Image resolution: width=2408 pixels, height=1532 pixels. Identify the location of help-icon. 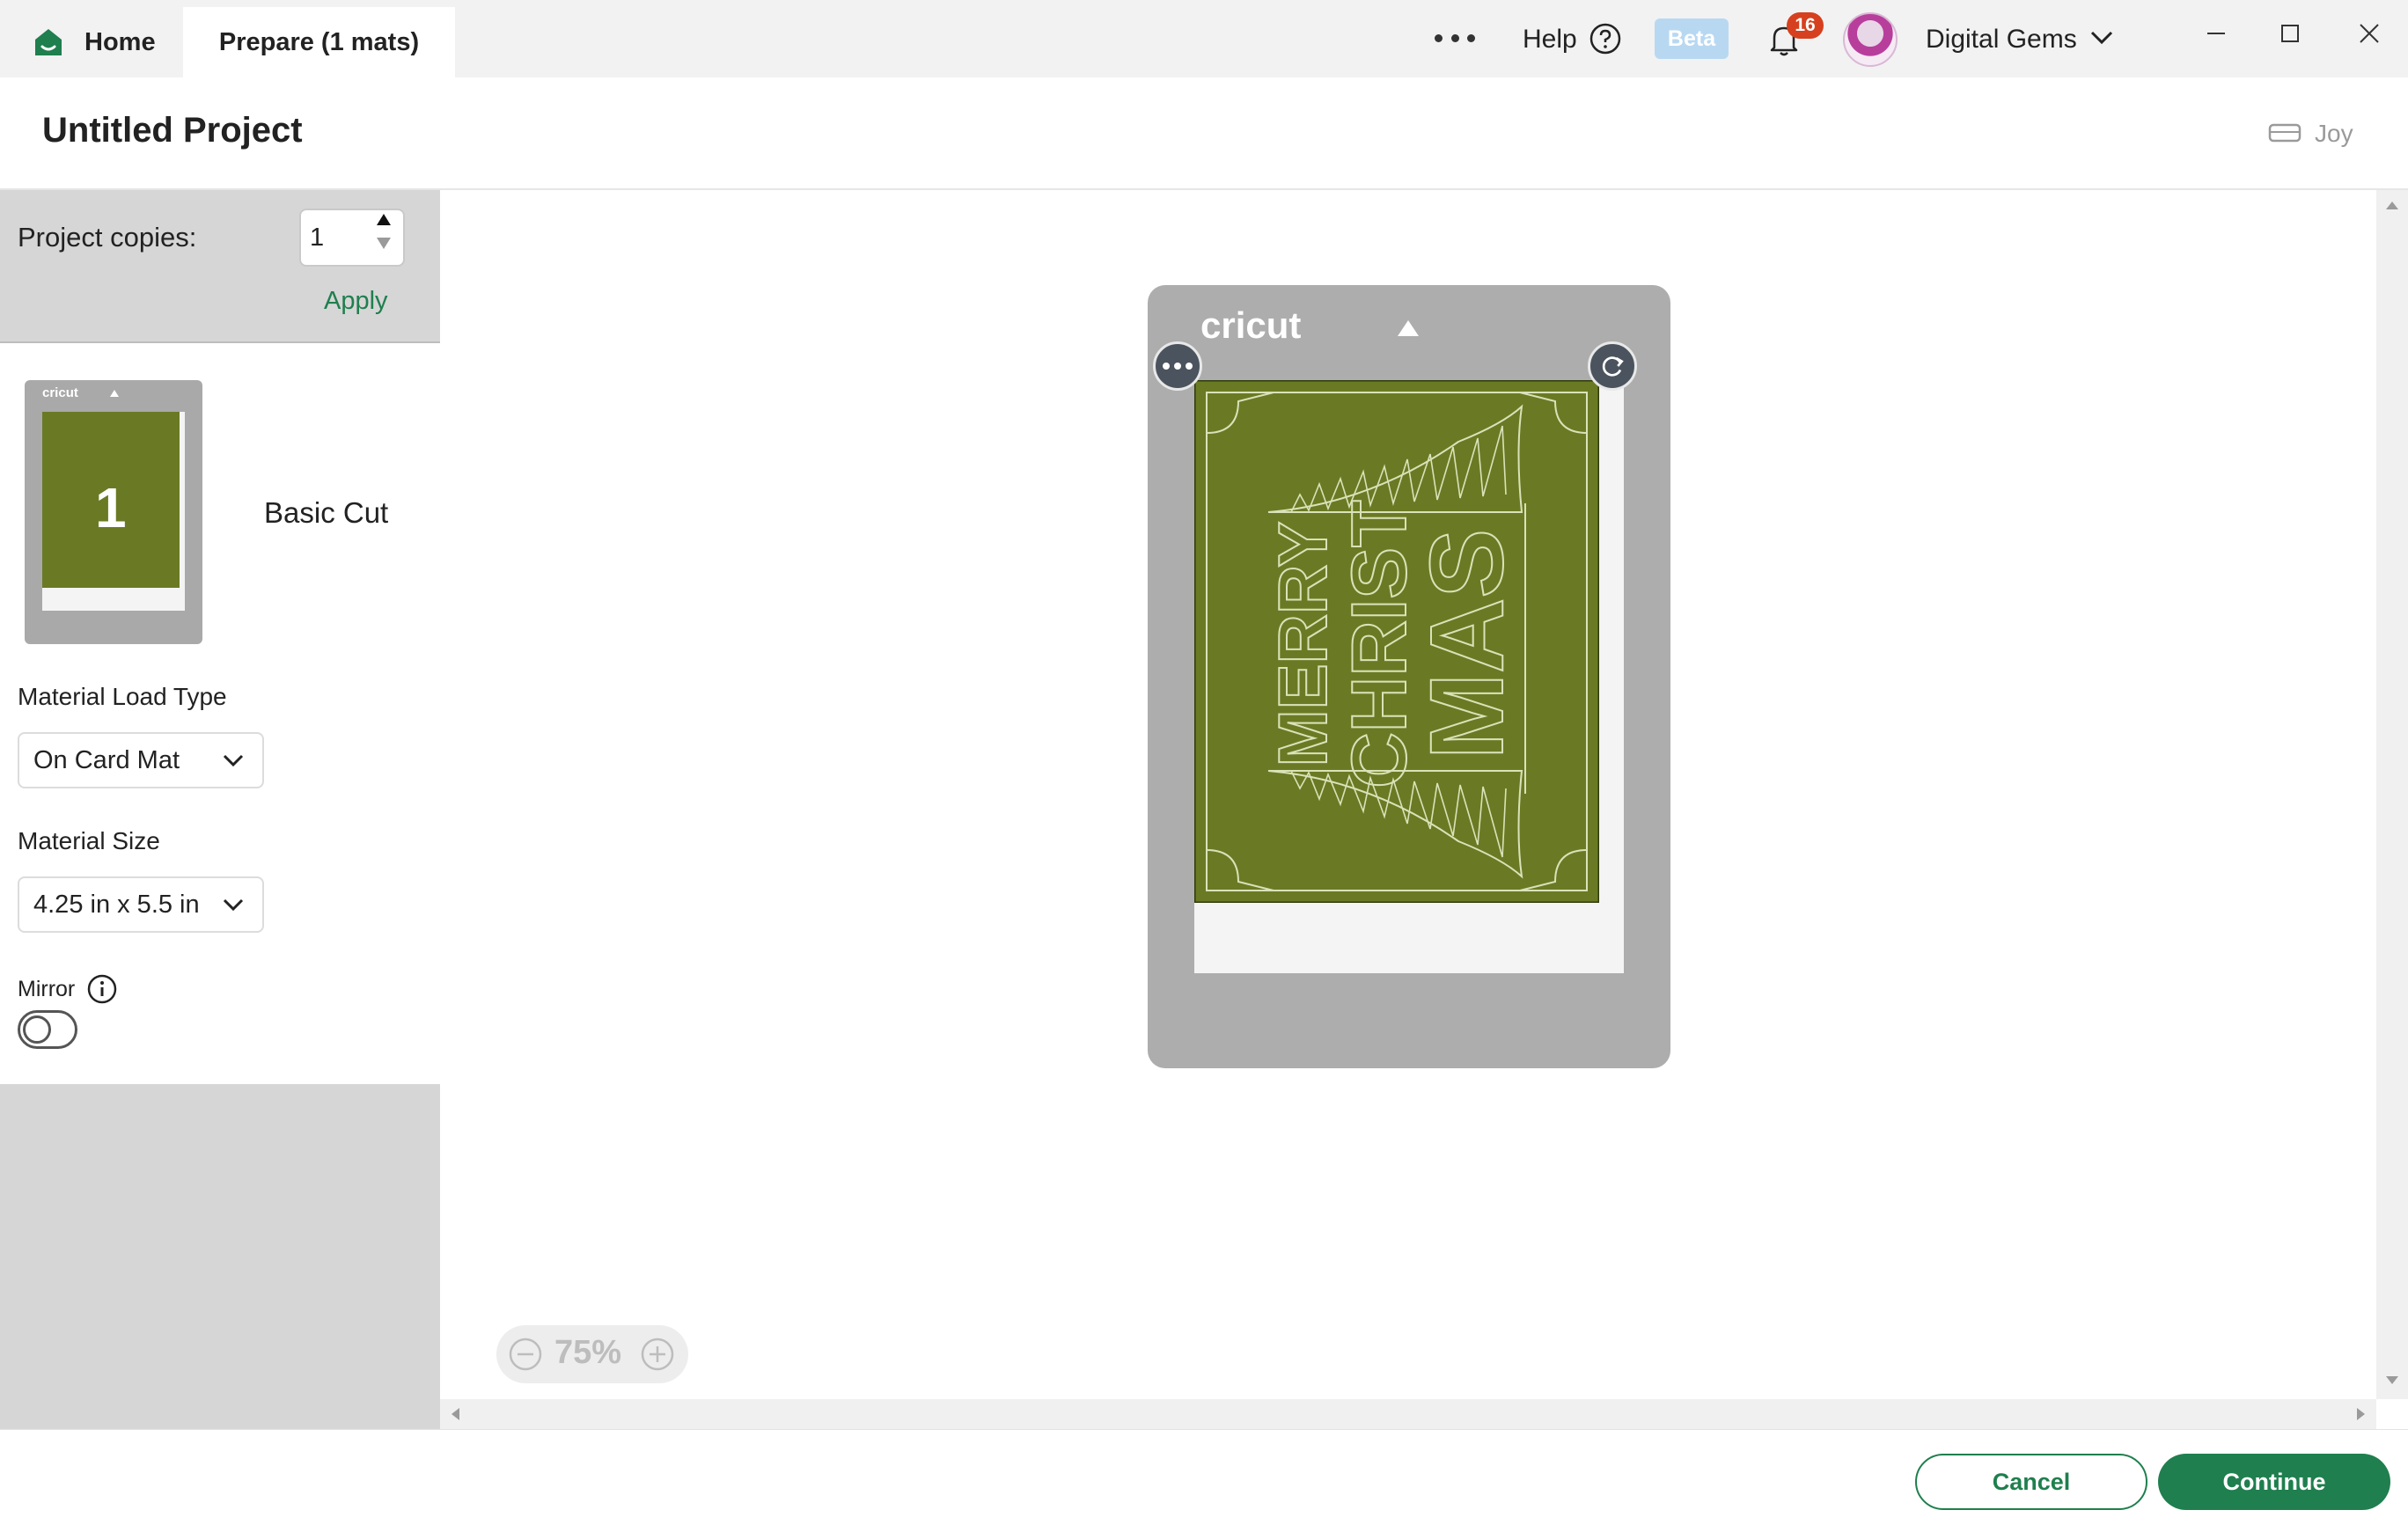
(1605, 38).